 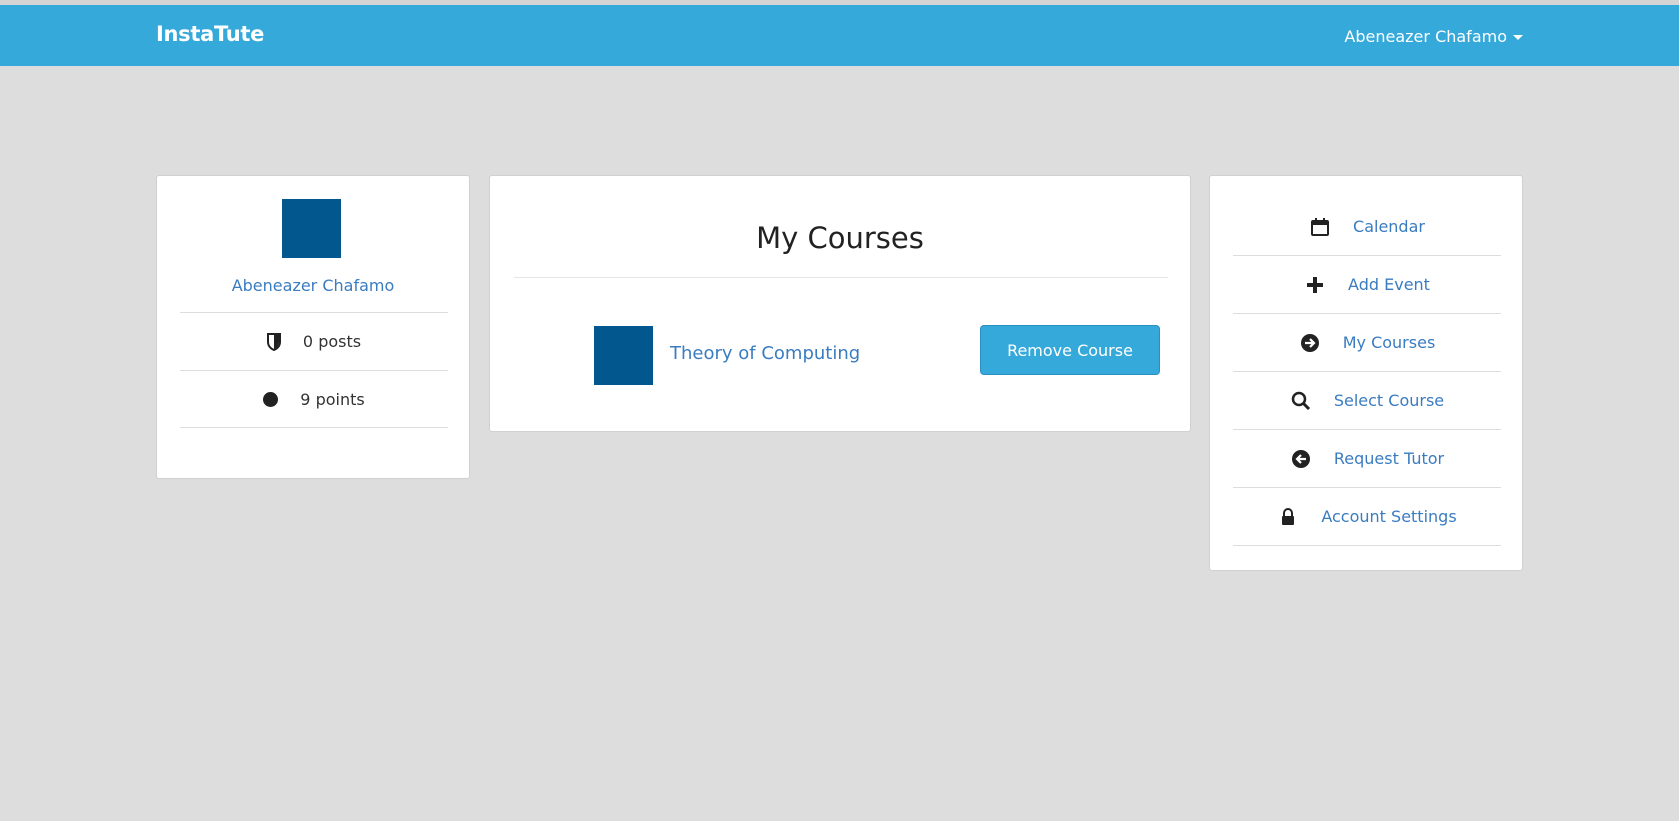 I want to click on course-thumbnail, so click(x=623, y=355).